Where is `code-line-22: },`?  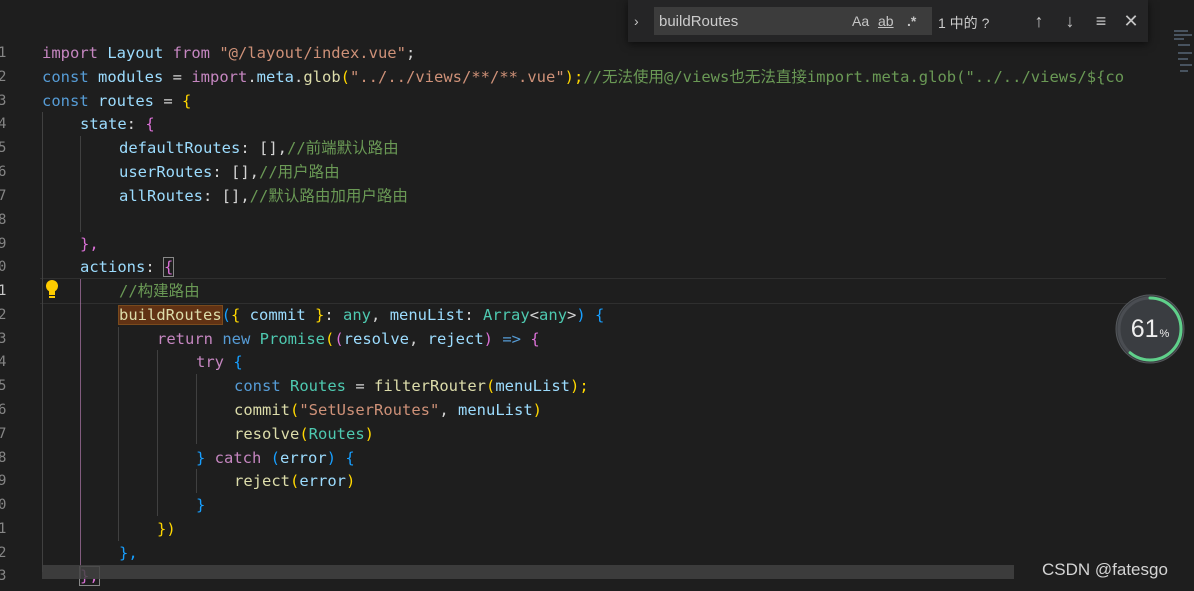 code-line-22: }, is located at coordinates (128, 553).